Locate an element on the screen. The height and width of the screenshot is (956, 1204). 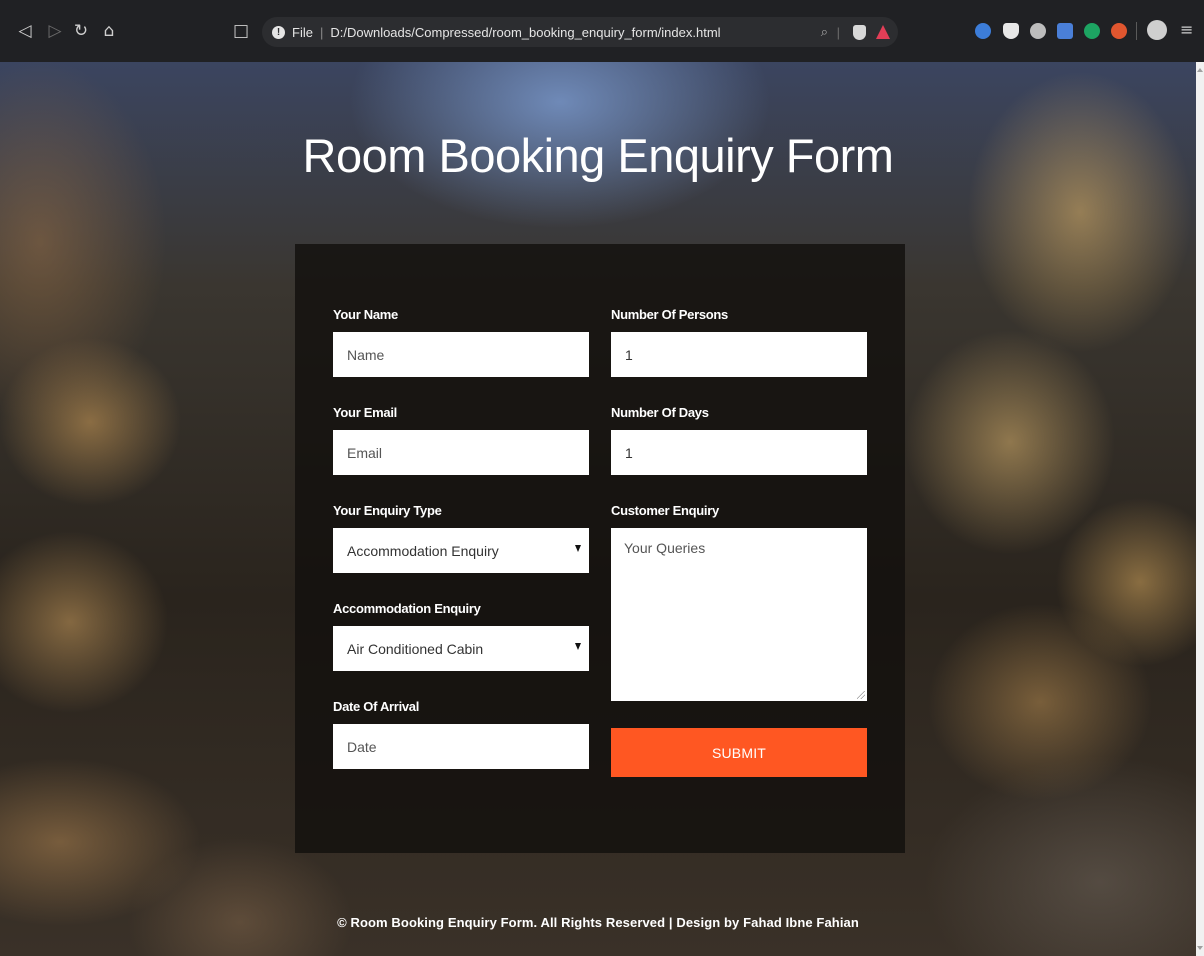
enquiry-type-value: Accommodation Enquiry is located at coordinates (423, 550).